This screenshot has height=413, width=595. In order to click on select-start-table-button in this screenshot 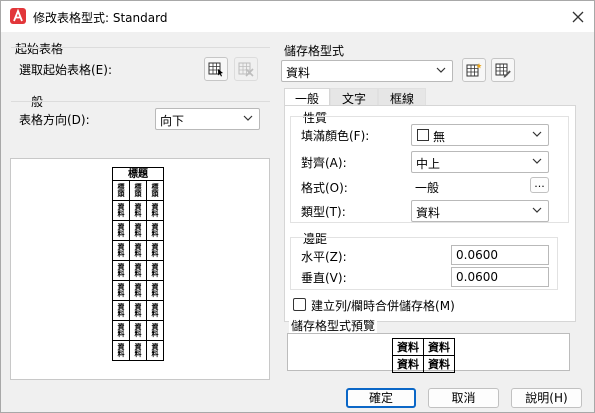, I will do `click(216, 69)`.